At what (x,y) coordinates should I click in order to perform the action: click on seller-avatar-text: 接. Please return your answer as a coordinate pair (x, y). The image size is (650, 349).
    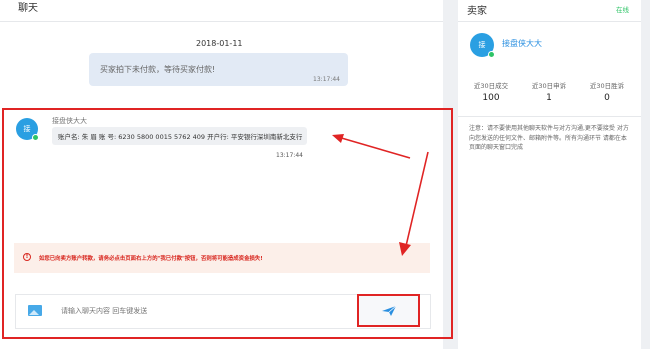
    Looking at the image, I should click on (482, 45).